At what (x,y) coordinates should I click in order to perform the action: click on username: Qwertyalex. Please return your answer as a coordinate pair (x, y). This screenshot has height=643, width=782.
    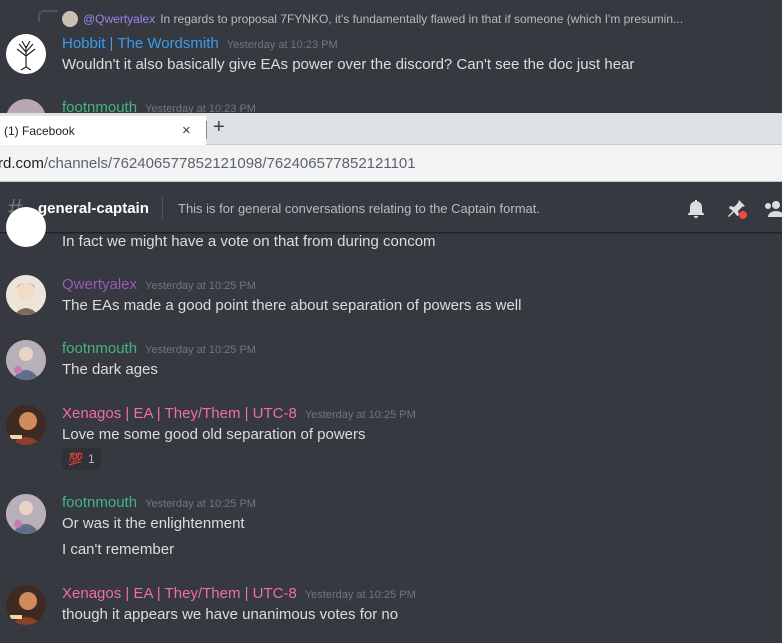
    Looking at the image, I should click on (99, 284).